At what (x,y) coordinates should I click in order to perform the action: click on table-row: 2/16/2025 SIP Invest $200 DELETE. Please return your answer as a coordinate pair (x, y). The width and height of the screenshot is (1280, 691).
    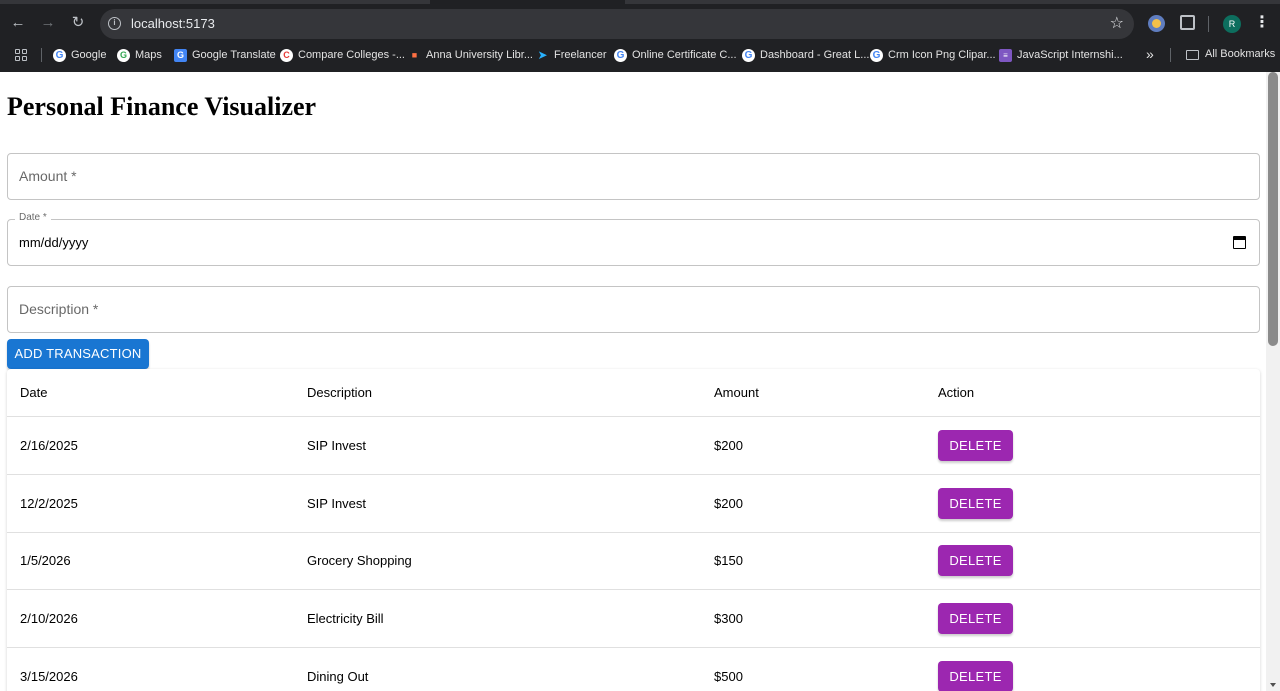
    Looking at the image, I should click on (633, 446).